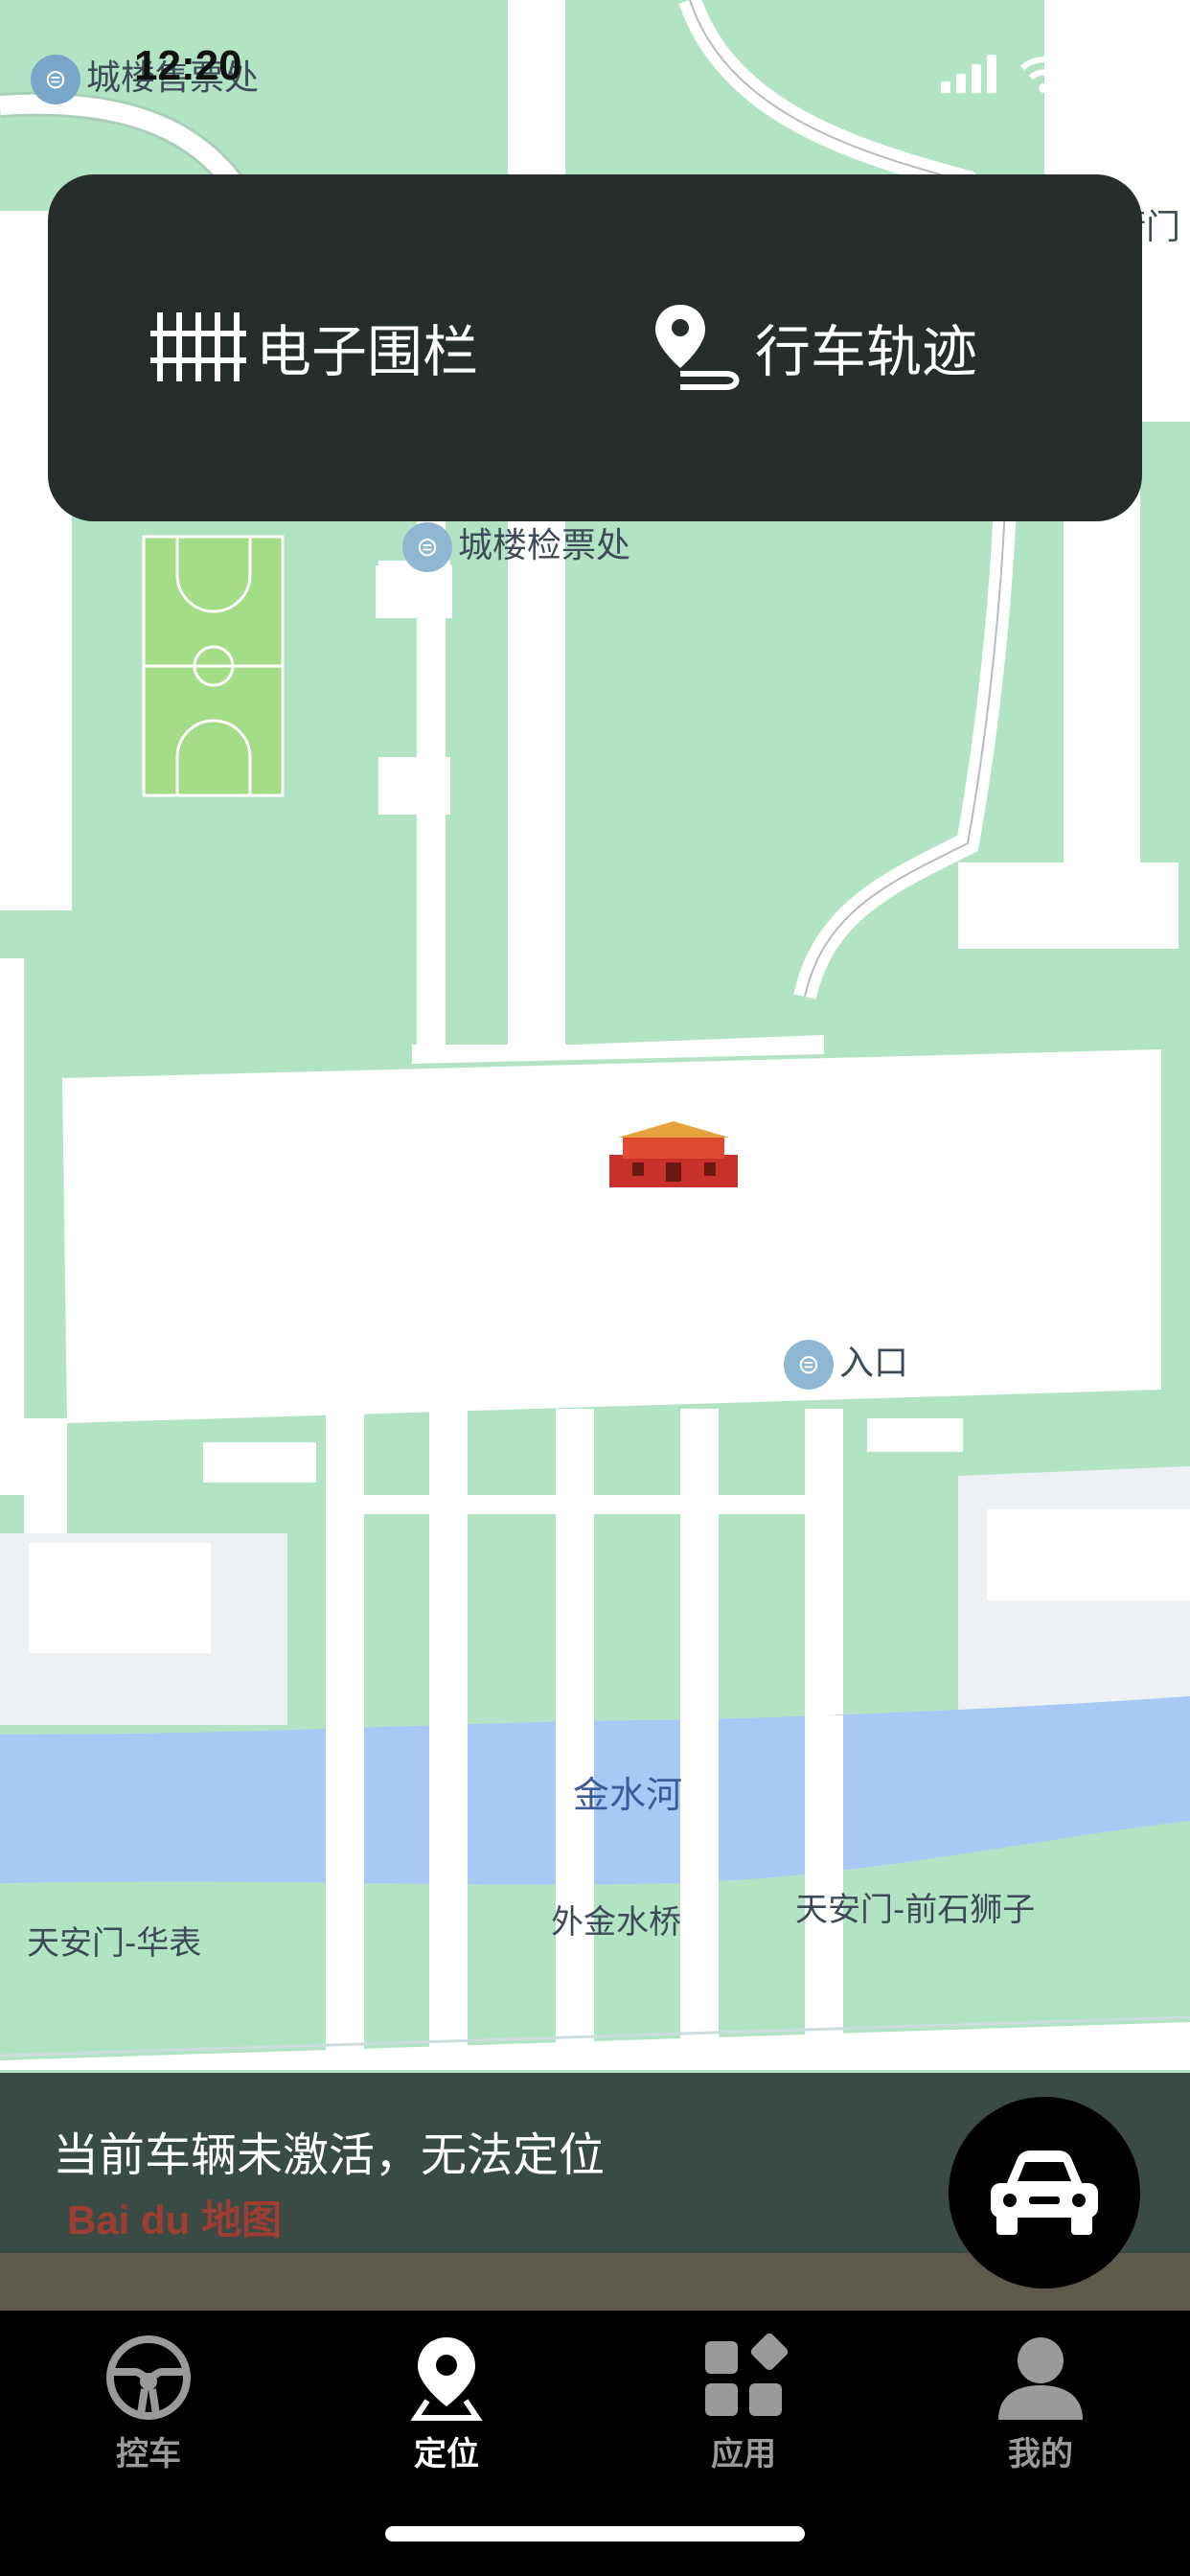 Image resolution: width=1190 pixels, height=2576 pixels. What do you see at coordinates (188, 65) in the screenshot?
I see `status-time: 12:20` at bounding box center [188, 65].